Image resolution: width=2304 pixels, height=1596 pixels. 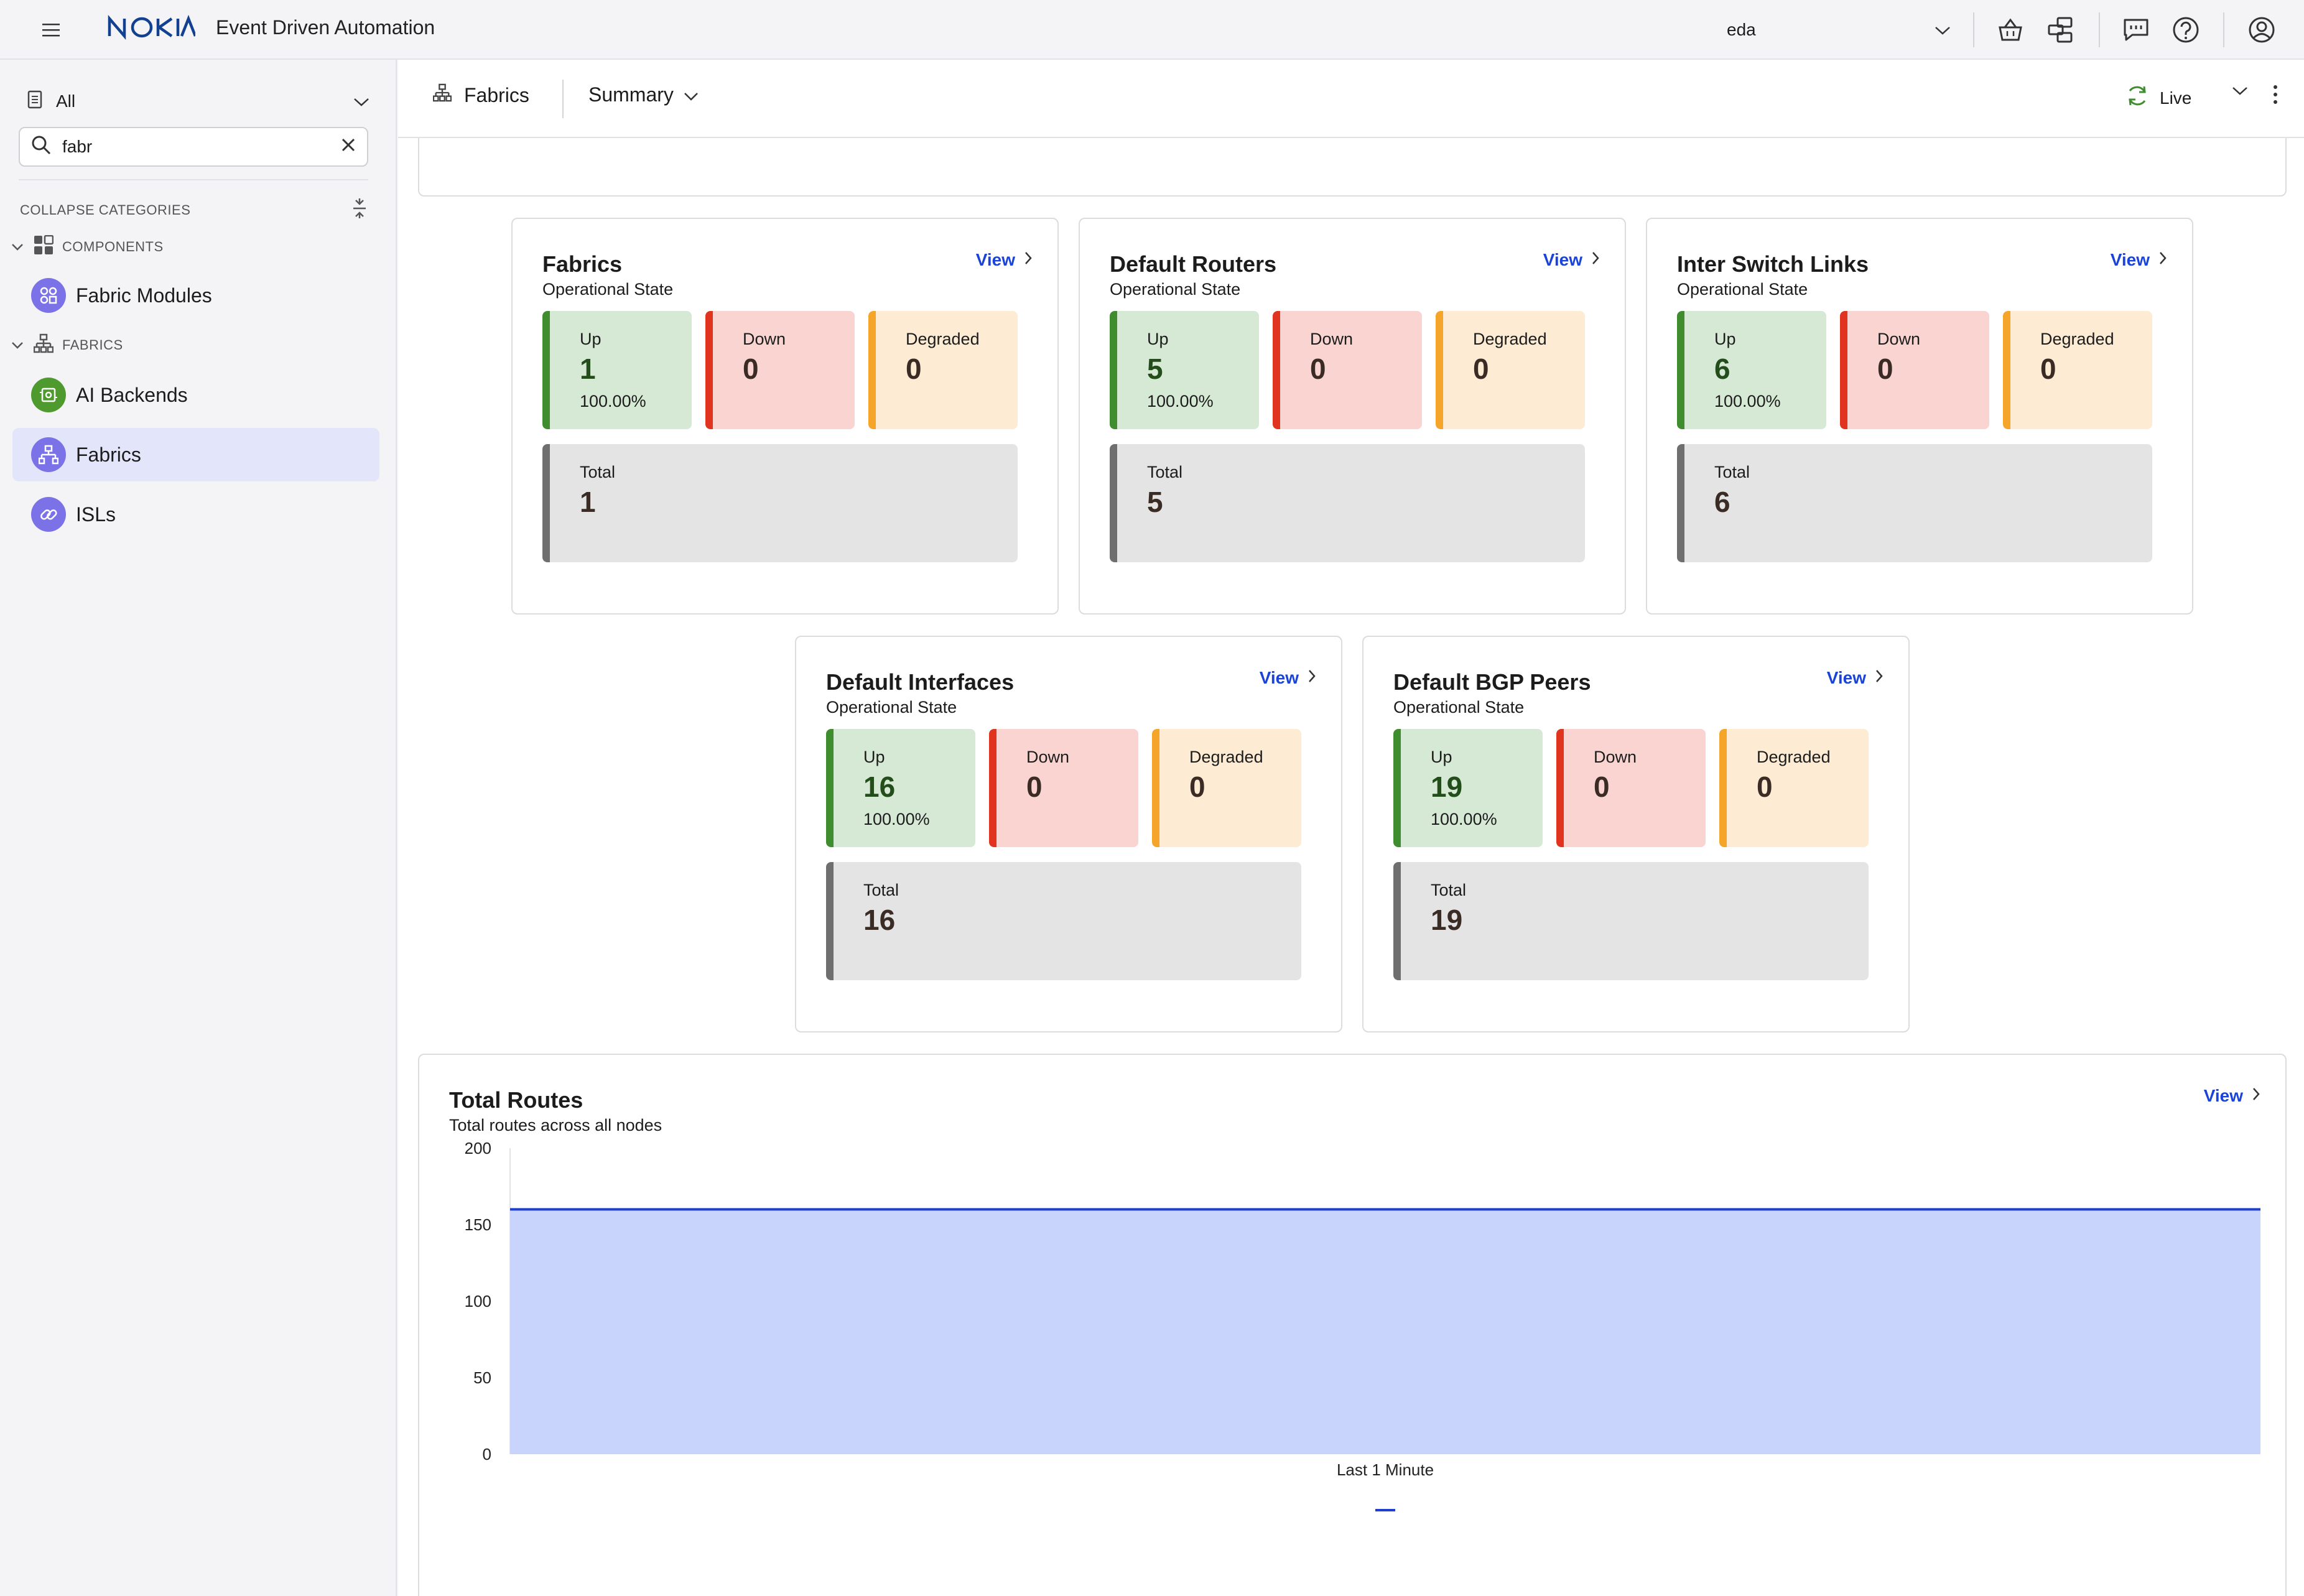 I want to click on user-icon, so click(x=2262, y=30).